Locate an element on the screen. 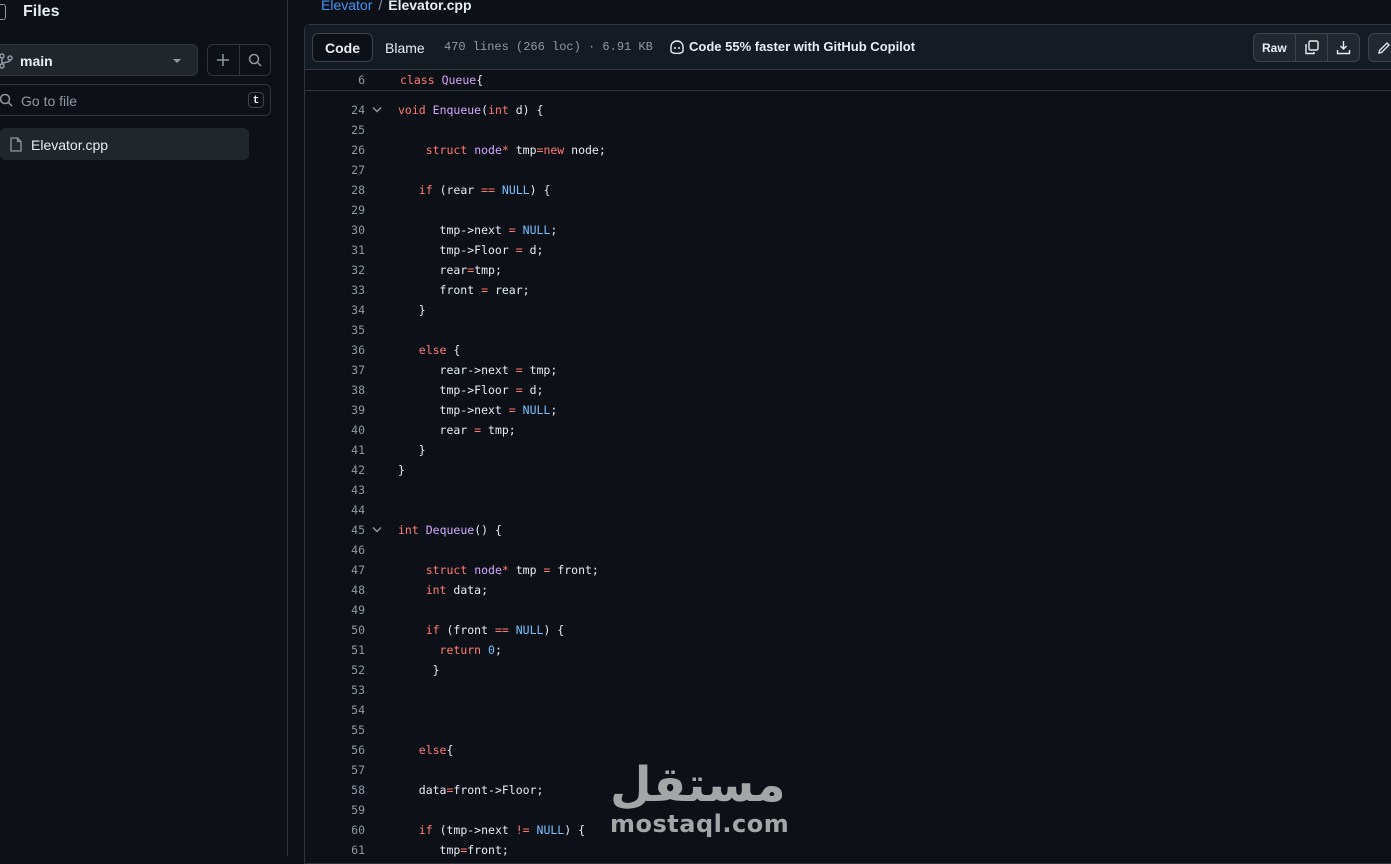  code-text: return 0; is located at coordinates (470, 650).